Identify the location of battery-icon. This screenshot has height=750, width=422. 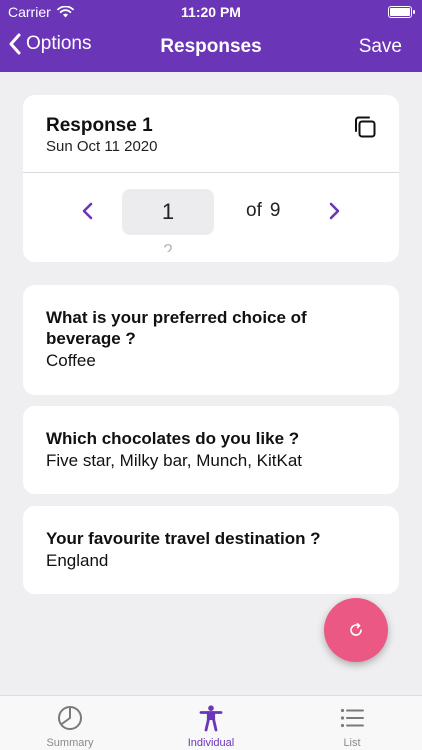
(401, 12).